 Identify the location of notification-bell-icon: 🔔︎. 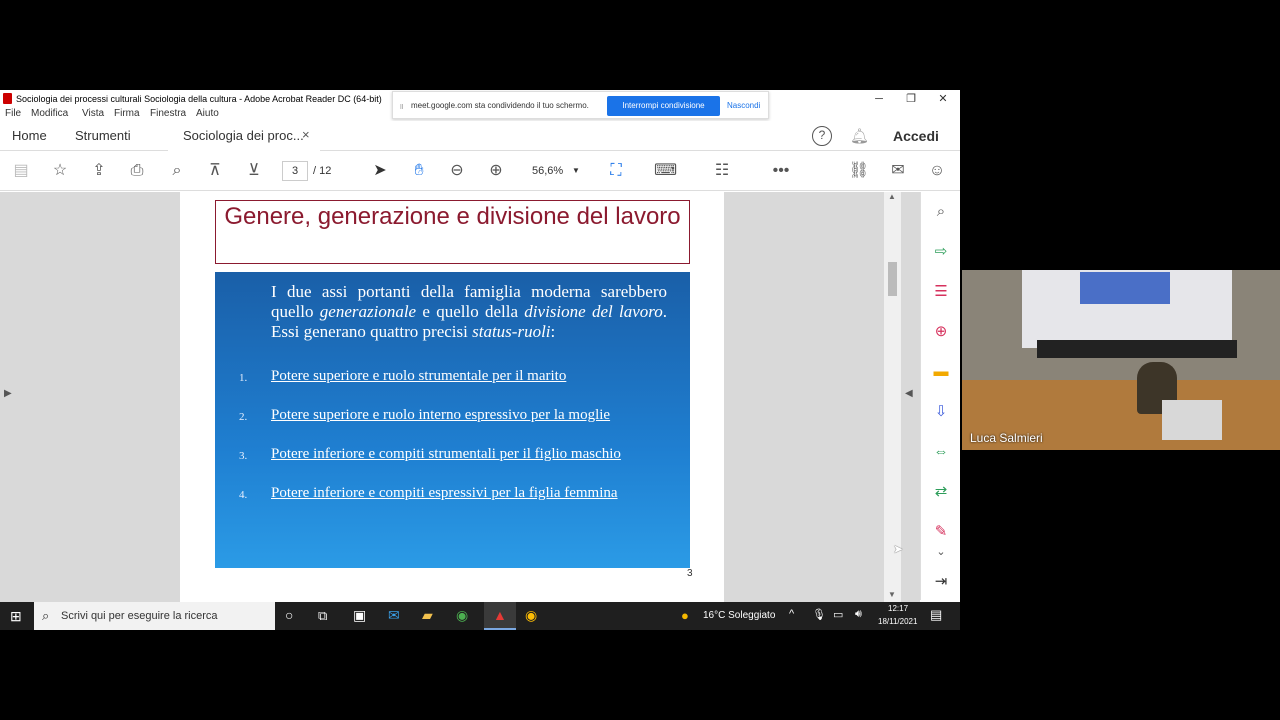
(859, 136).